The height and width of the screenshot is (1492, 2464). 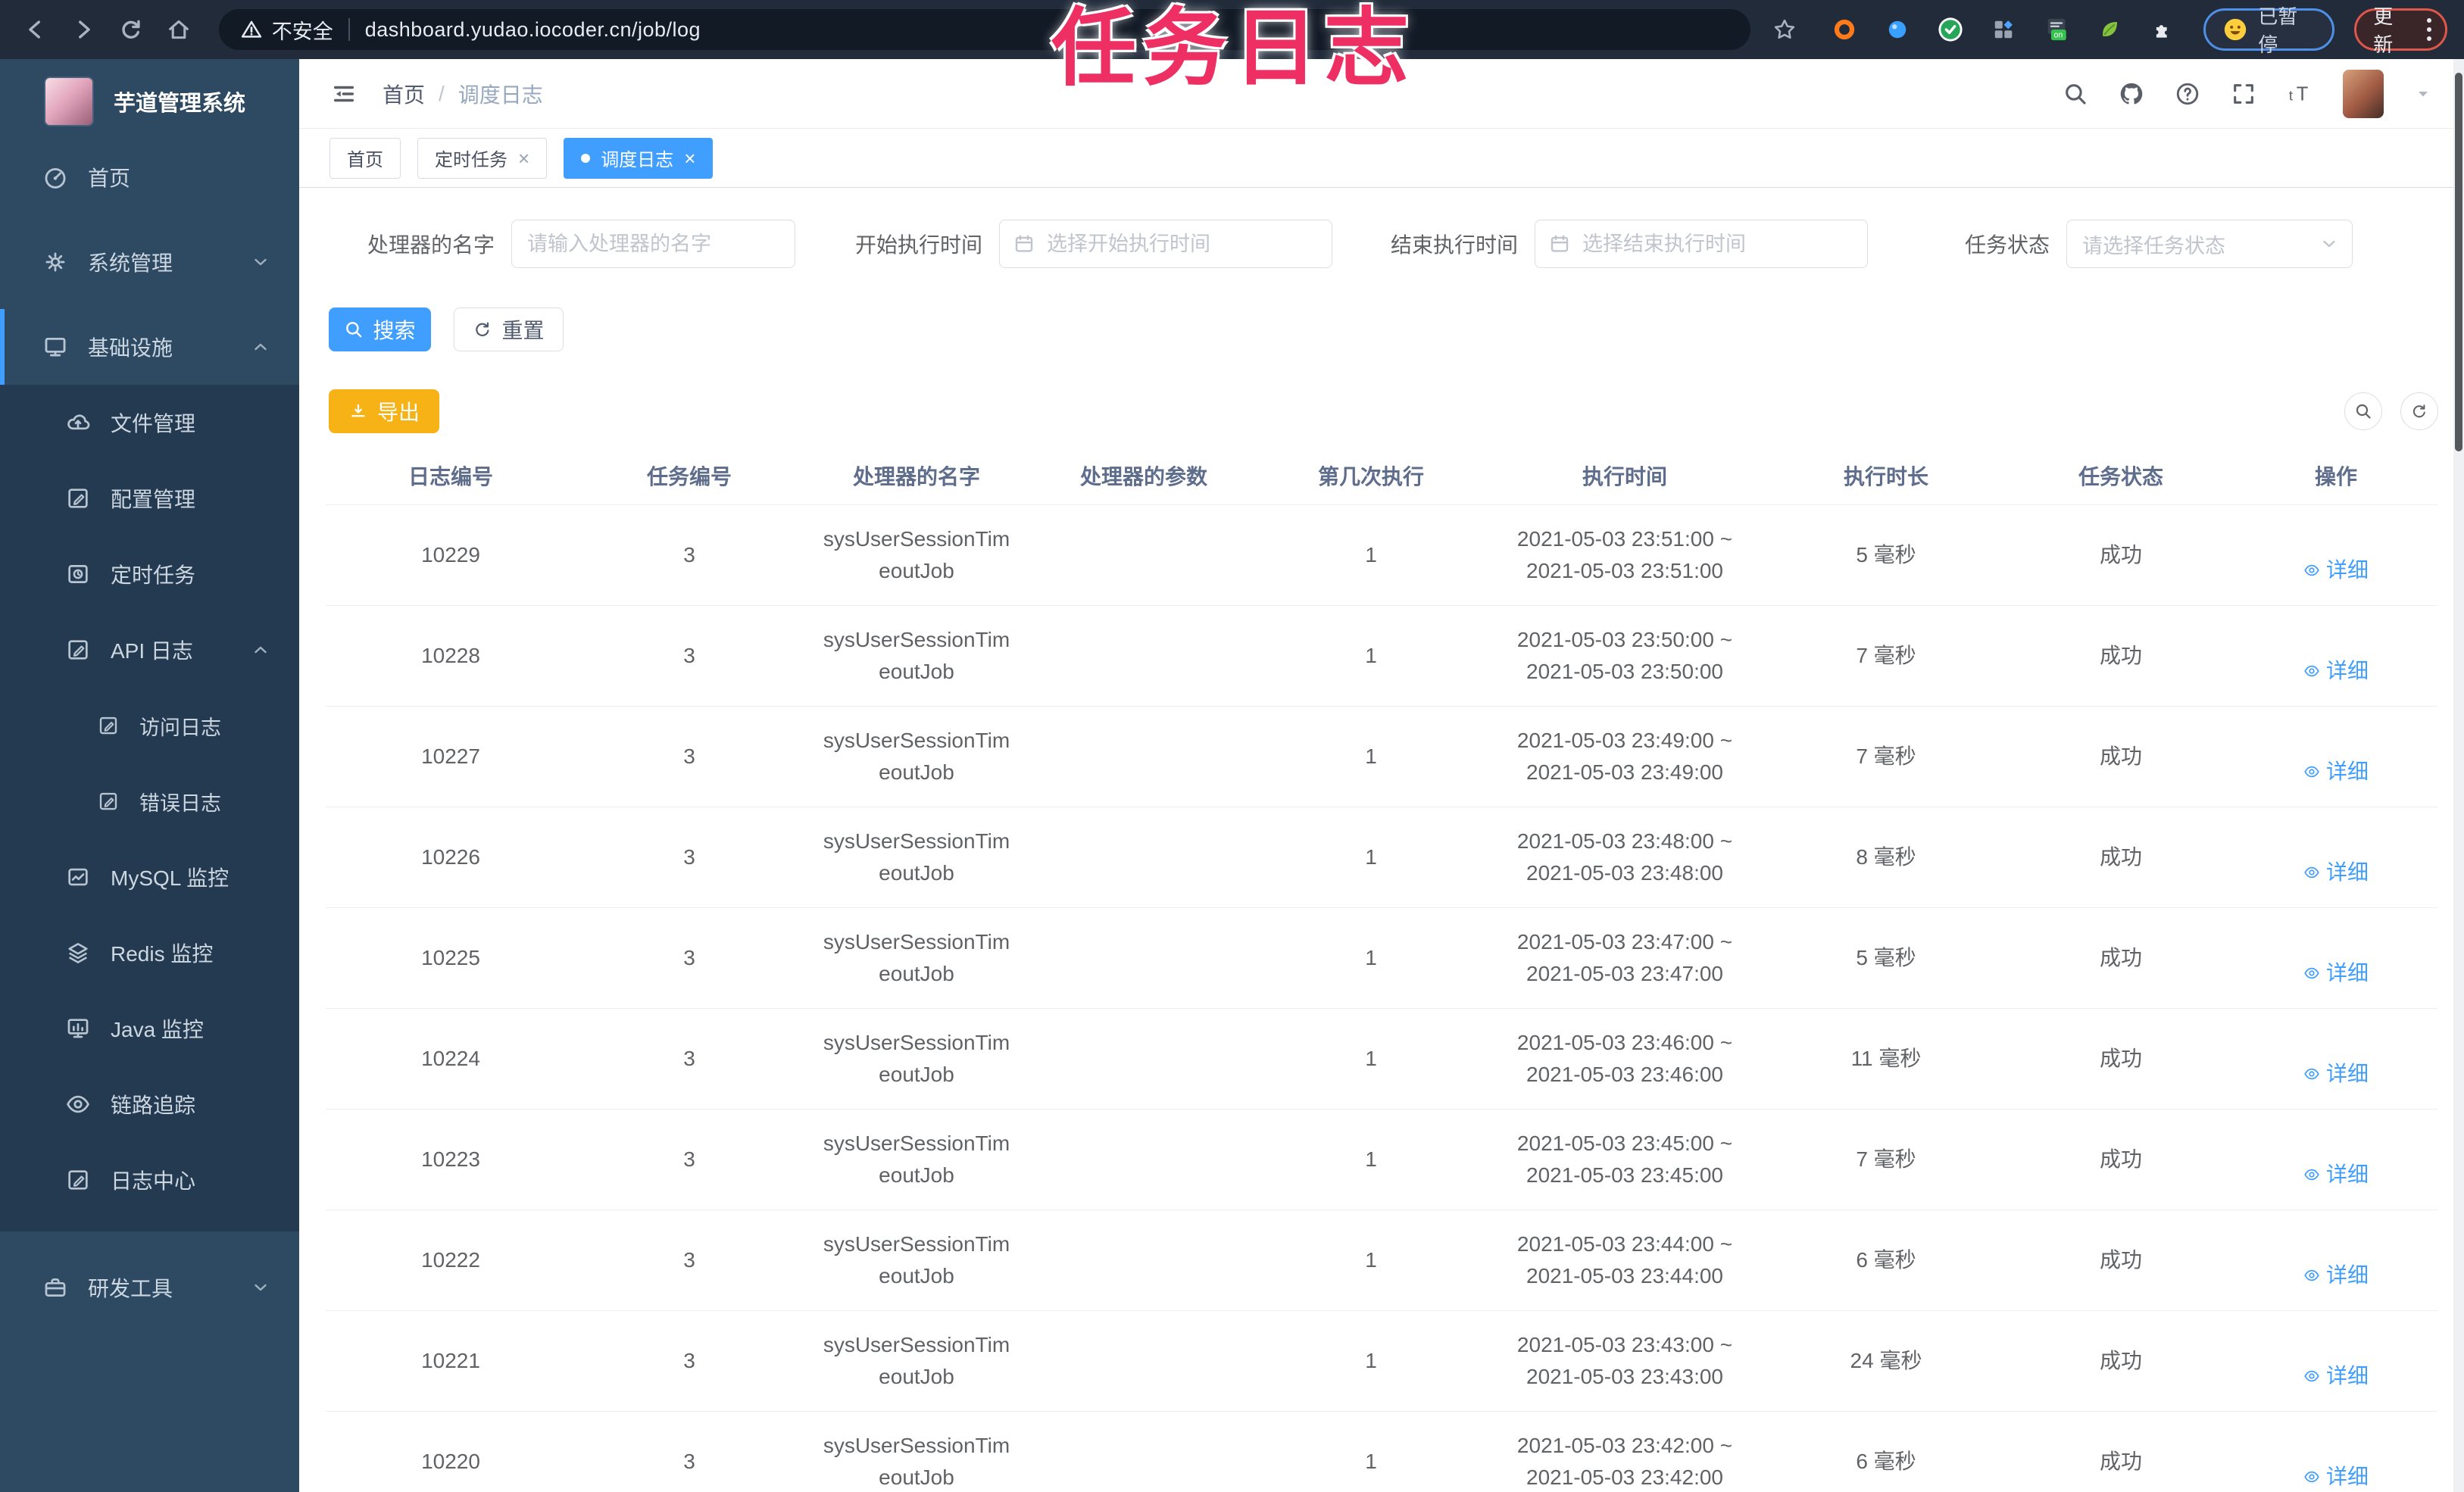 What do you see at coordinates (149, 1180) in the screenshot?
I see `sidebar-item-log-center: 日志中心` at bounding box center [149, 1180].